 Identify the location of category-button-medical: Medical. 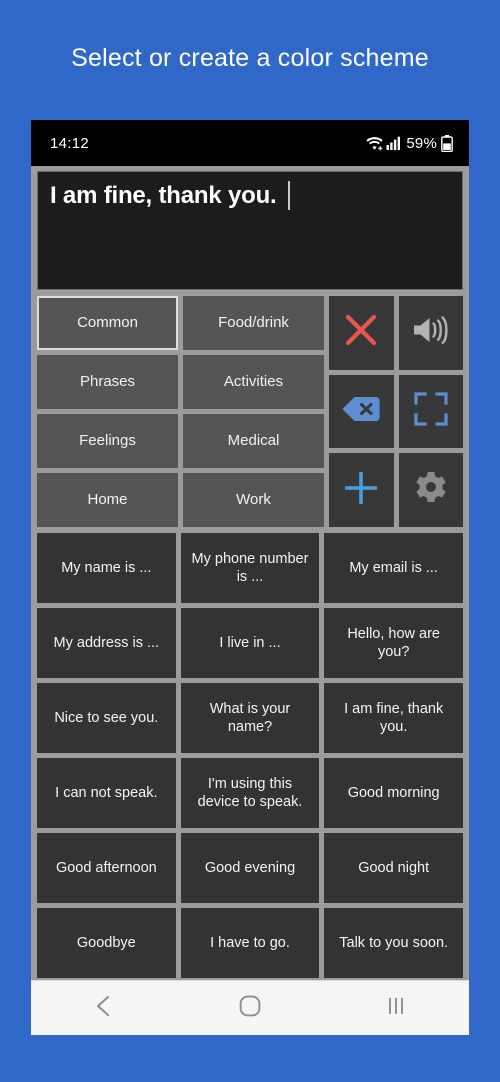
(253, 441).